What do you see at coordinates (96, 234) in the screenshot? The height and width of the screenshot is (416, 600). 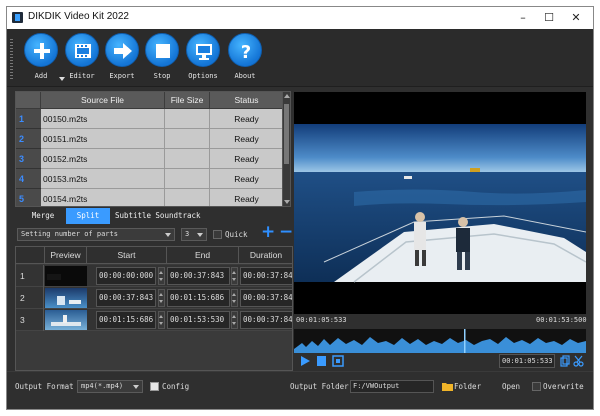 I see `split-mode-select: Setting number of parts` at bounding box center [96, 234].